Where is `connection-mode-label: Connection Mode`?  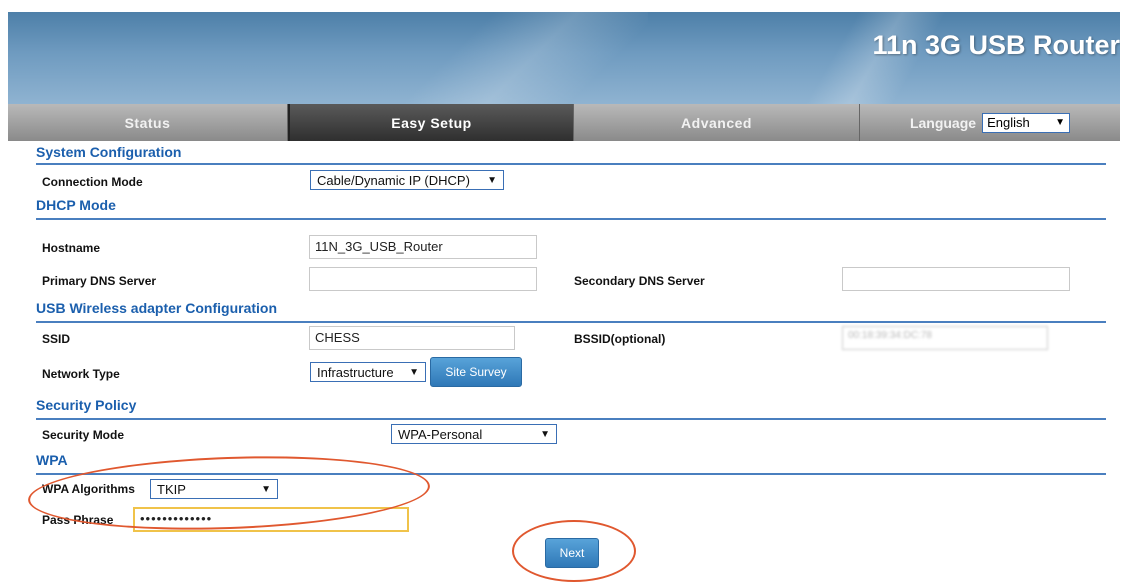
connection-mode-label: Connection Mode is located at coordinates (92, 182).